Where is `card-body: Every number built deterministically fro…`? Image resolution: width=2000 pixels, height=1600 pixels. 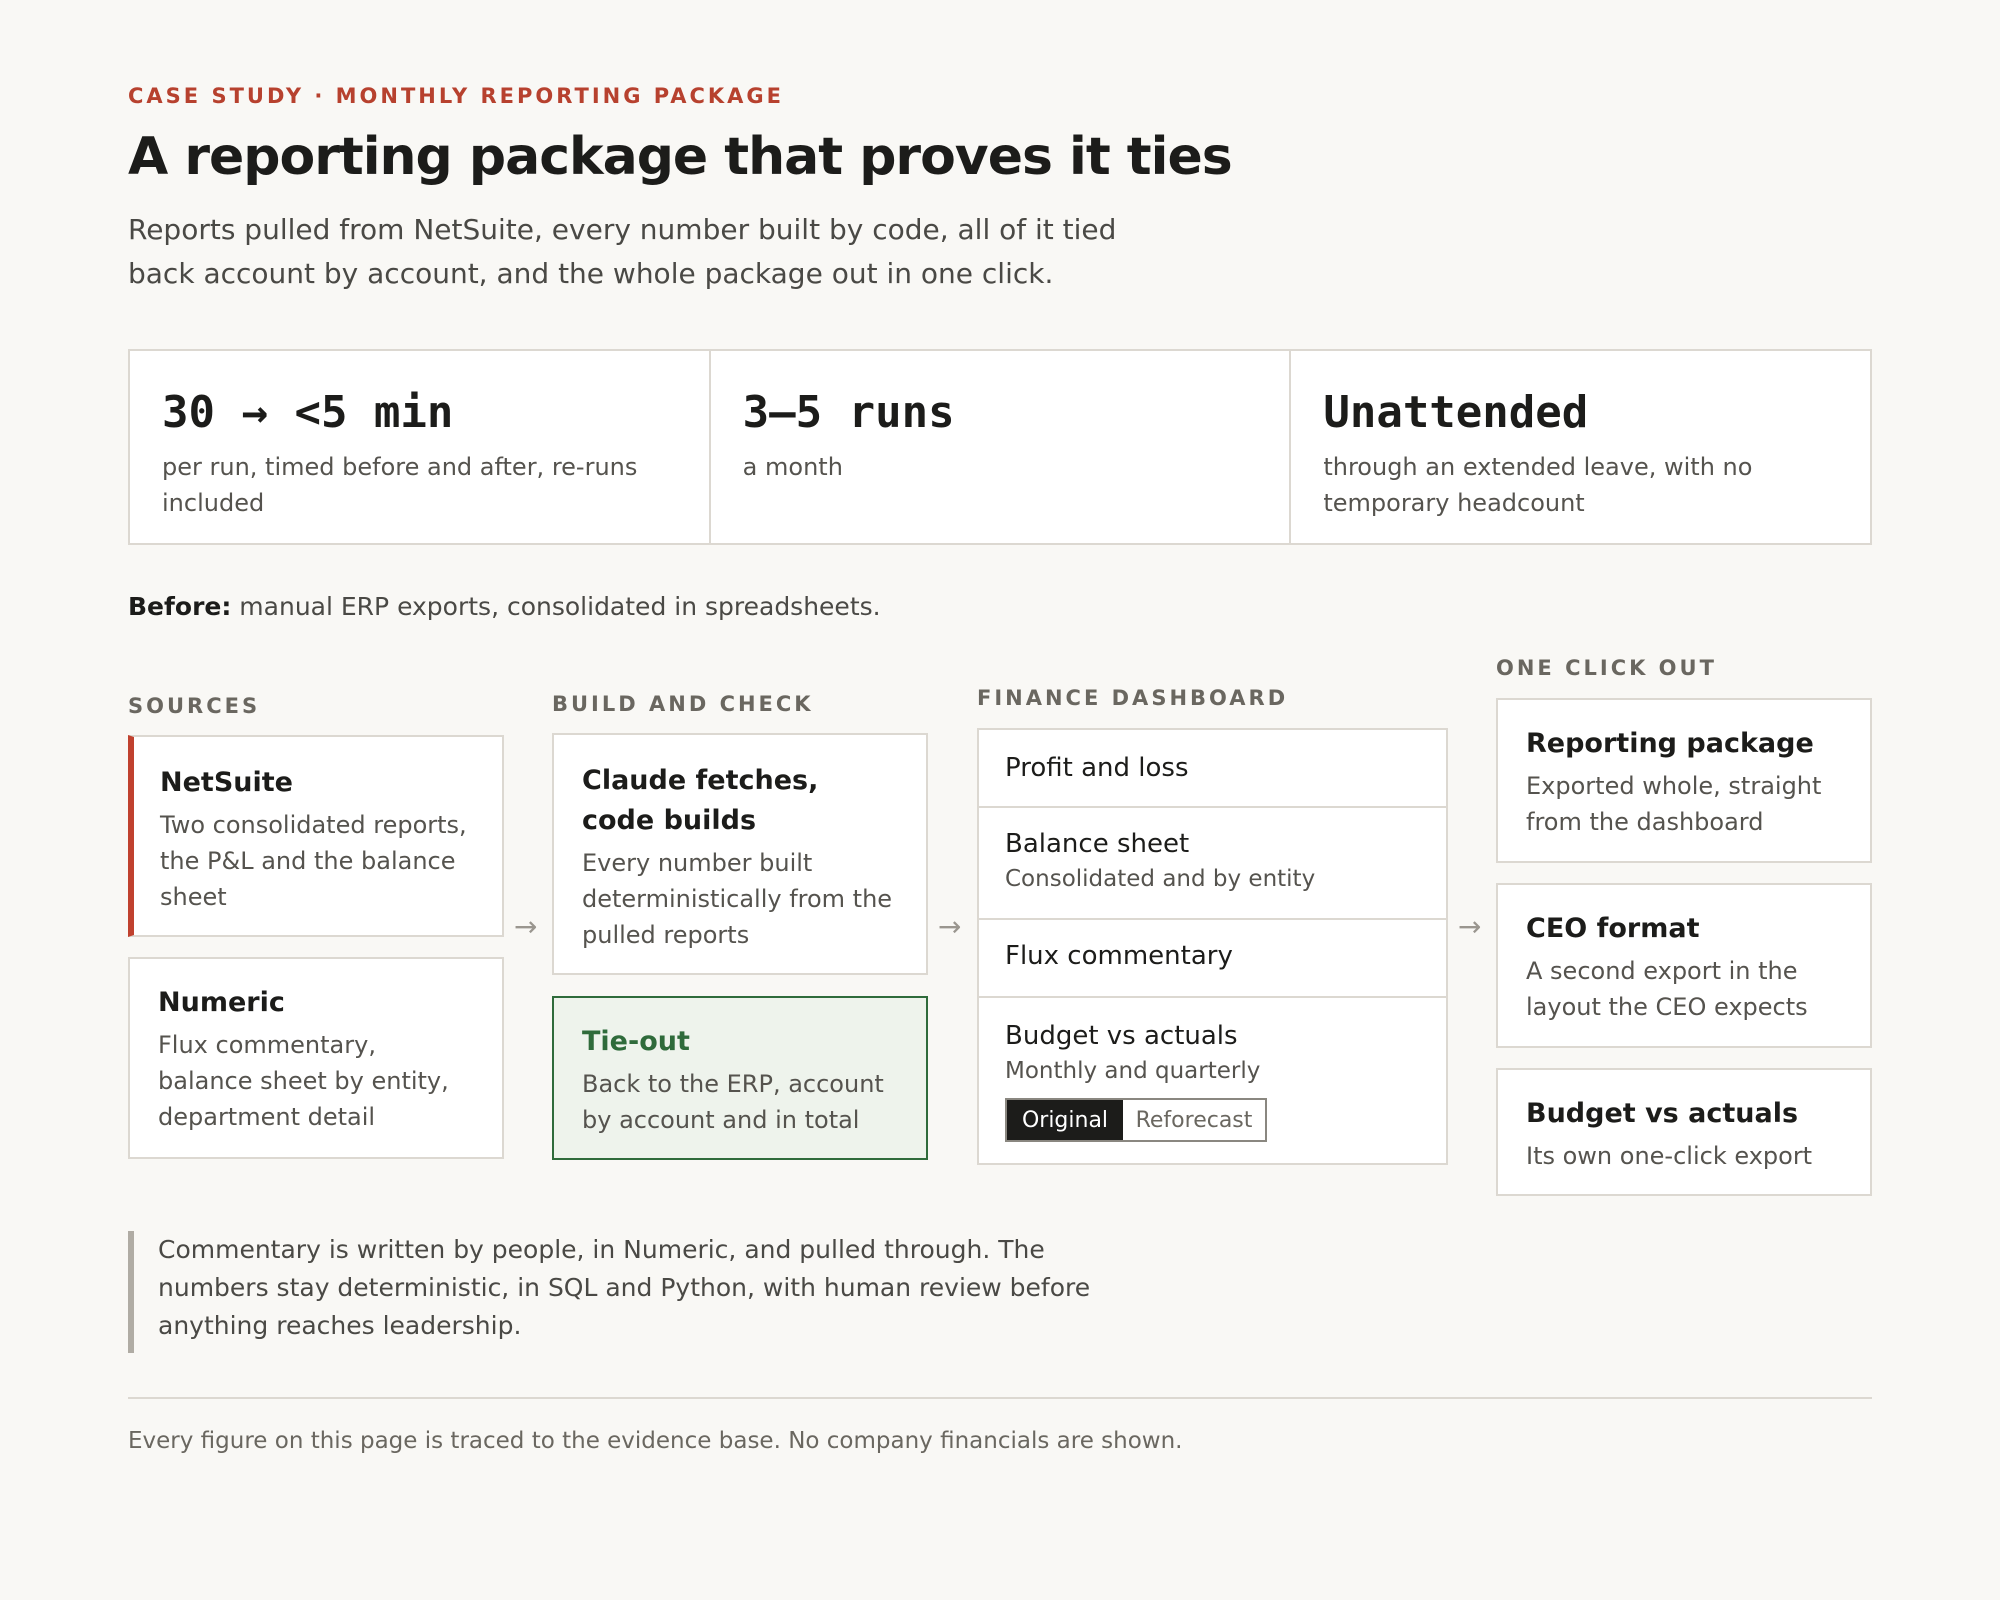 card-body: Every number built deterministically fro… is located at coordinates (737, 899).